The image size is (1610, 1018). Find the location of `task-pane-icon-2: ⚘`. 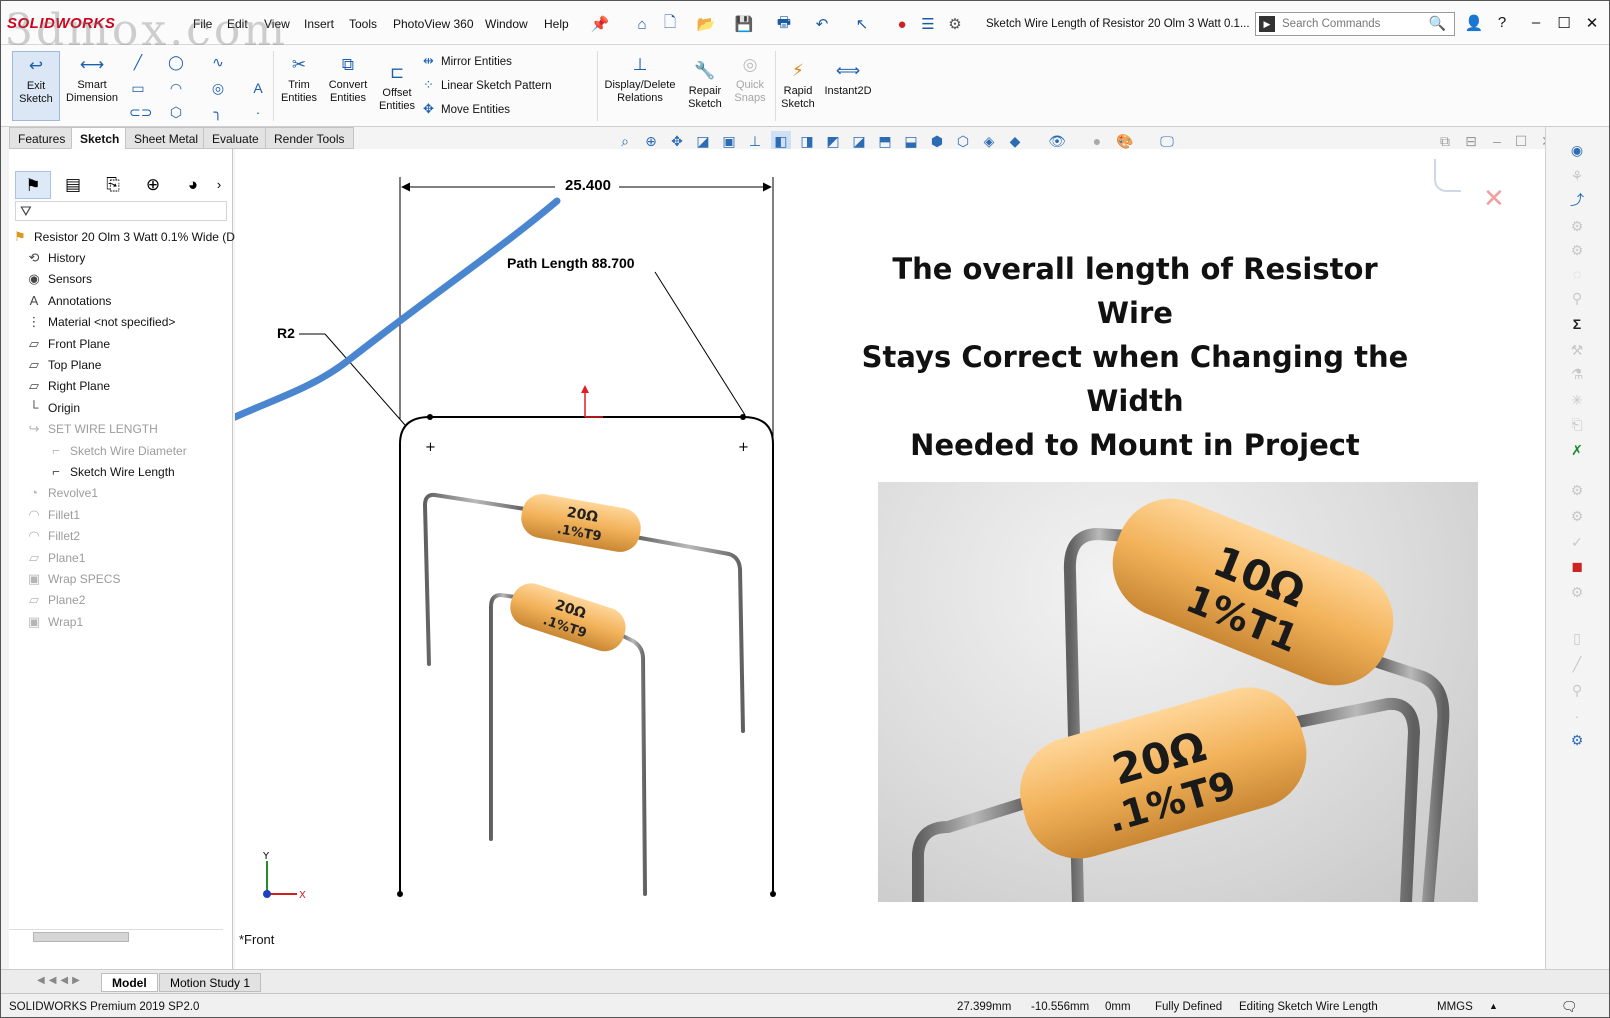

task-pane-icon-2: ⚘ is located at coordinates (1577, 176).